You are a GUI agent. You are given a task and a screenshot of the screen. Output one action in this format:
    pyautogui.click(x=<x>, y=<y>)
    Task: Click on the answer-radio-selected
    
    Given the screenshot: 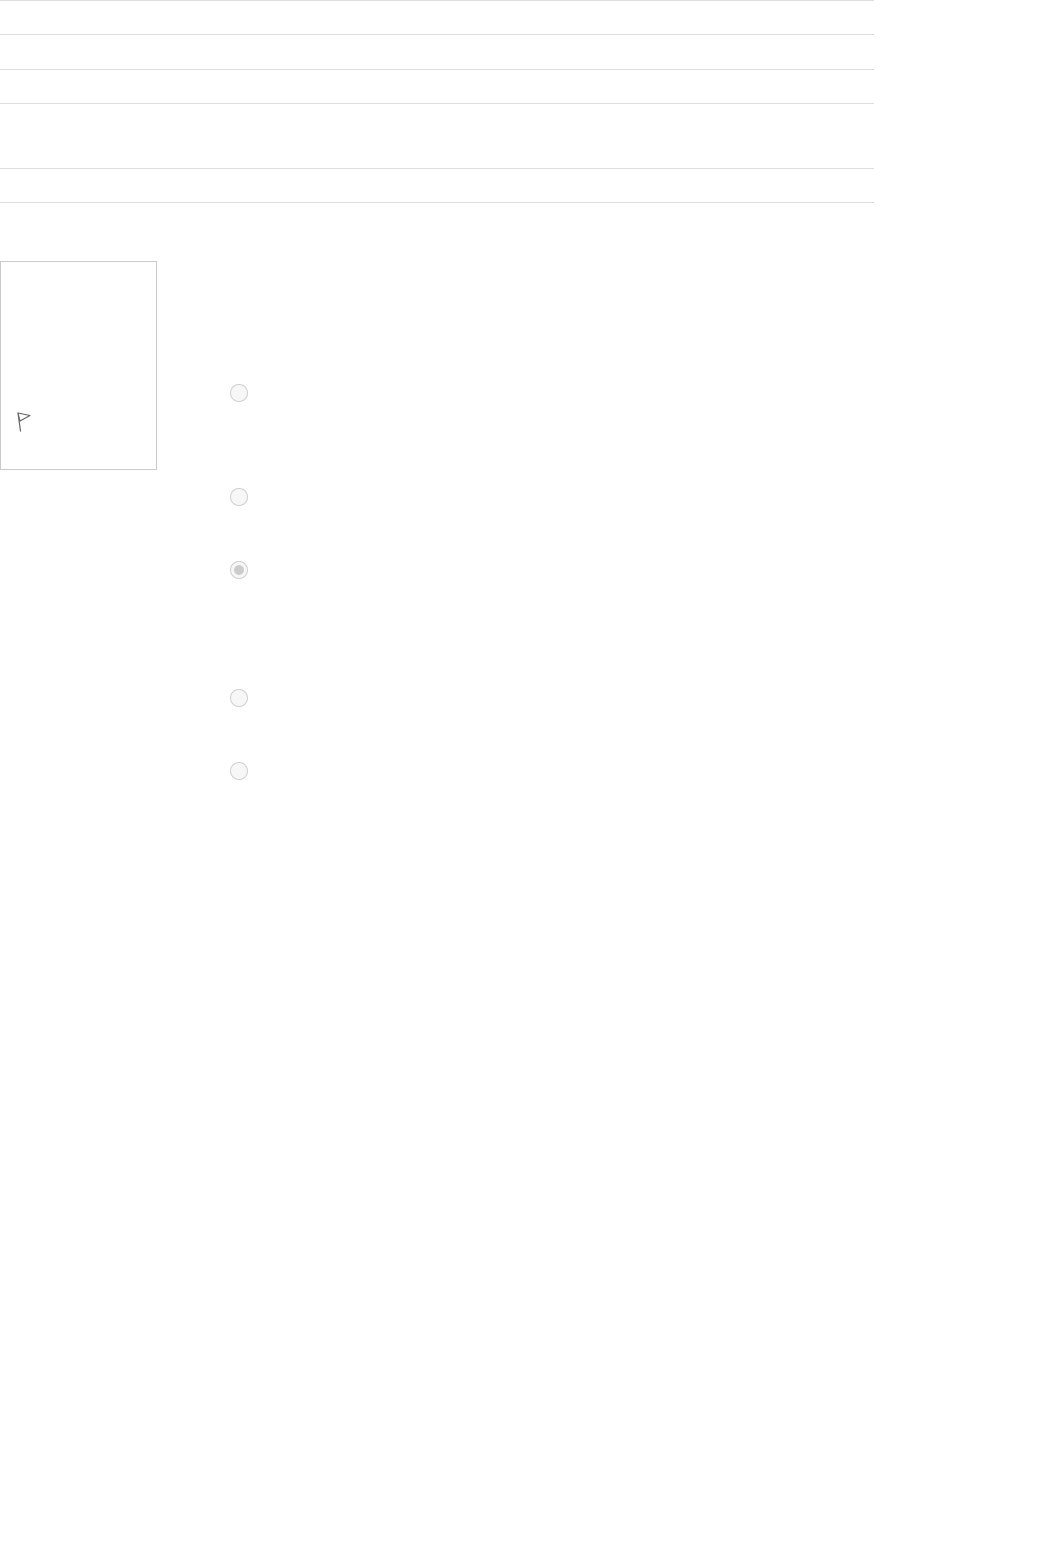 What is the action you would take?
    pyautogui.click(x=239, y=570)
    